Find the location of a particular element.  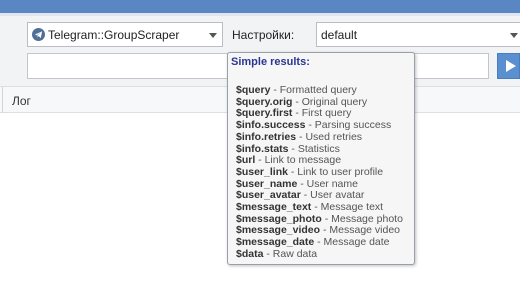

variable-description: - Message video is located at coordinates (360, 230).